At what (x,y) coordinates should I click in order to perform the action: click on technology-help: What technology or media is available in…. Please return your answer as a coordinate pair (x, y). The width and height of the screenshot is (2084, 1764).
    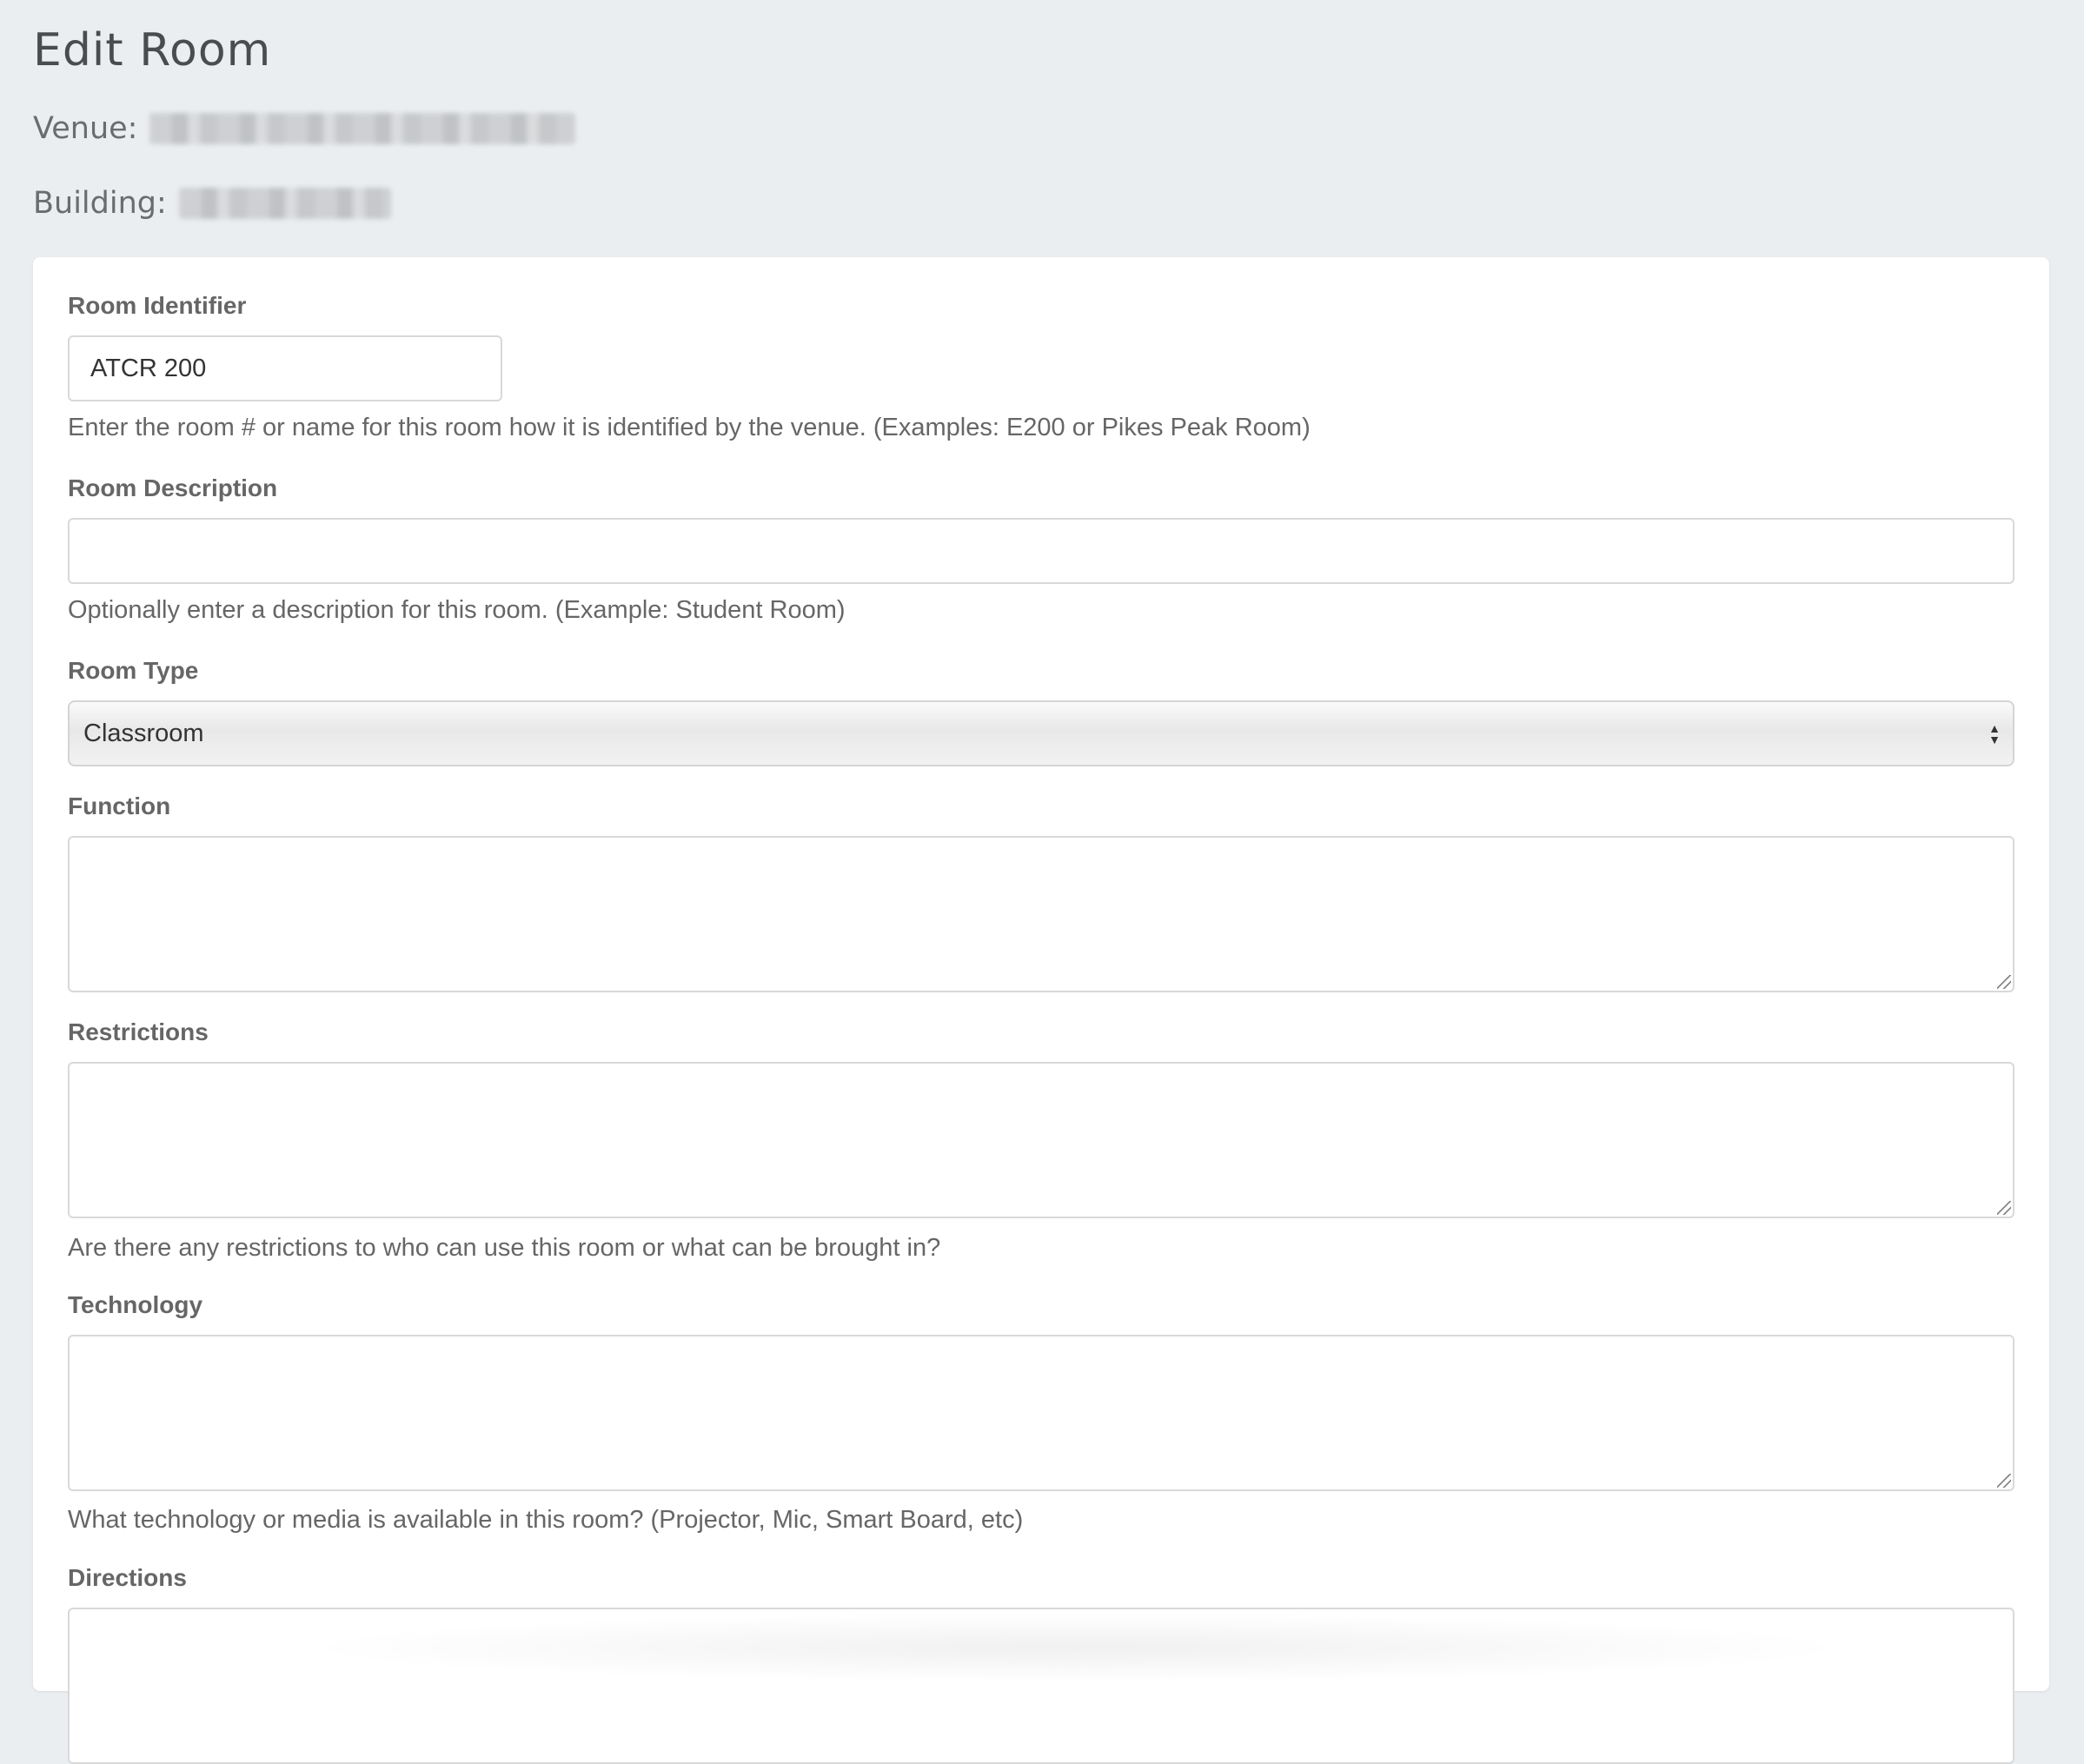
    Looking at the image, I should click on (546, 1520).